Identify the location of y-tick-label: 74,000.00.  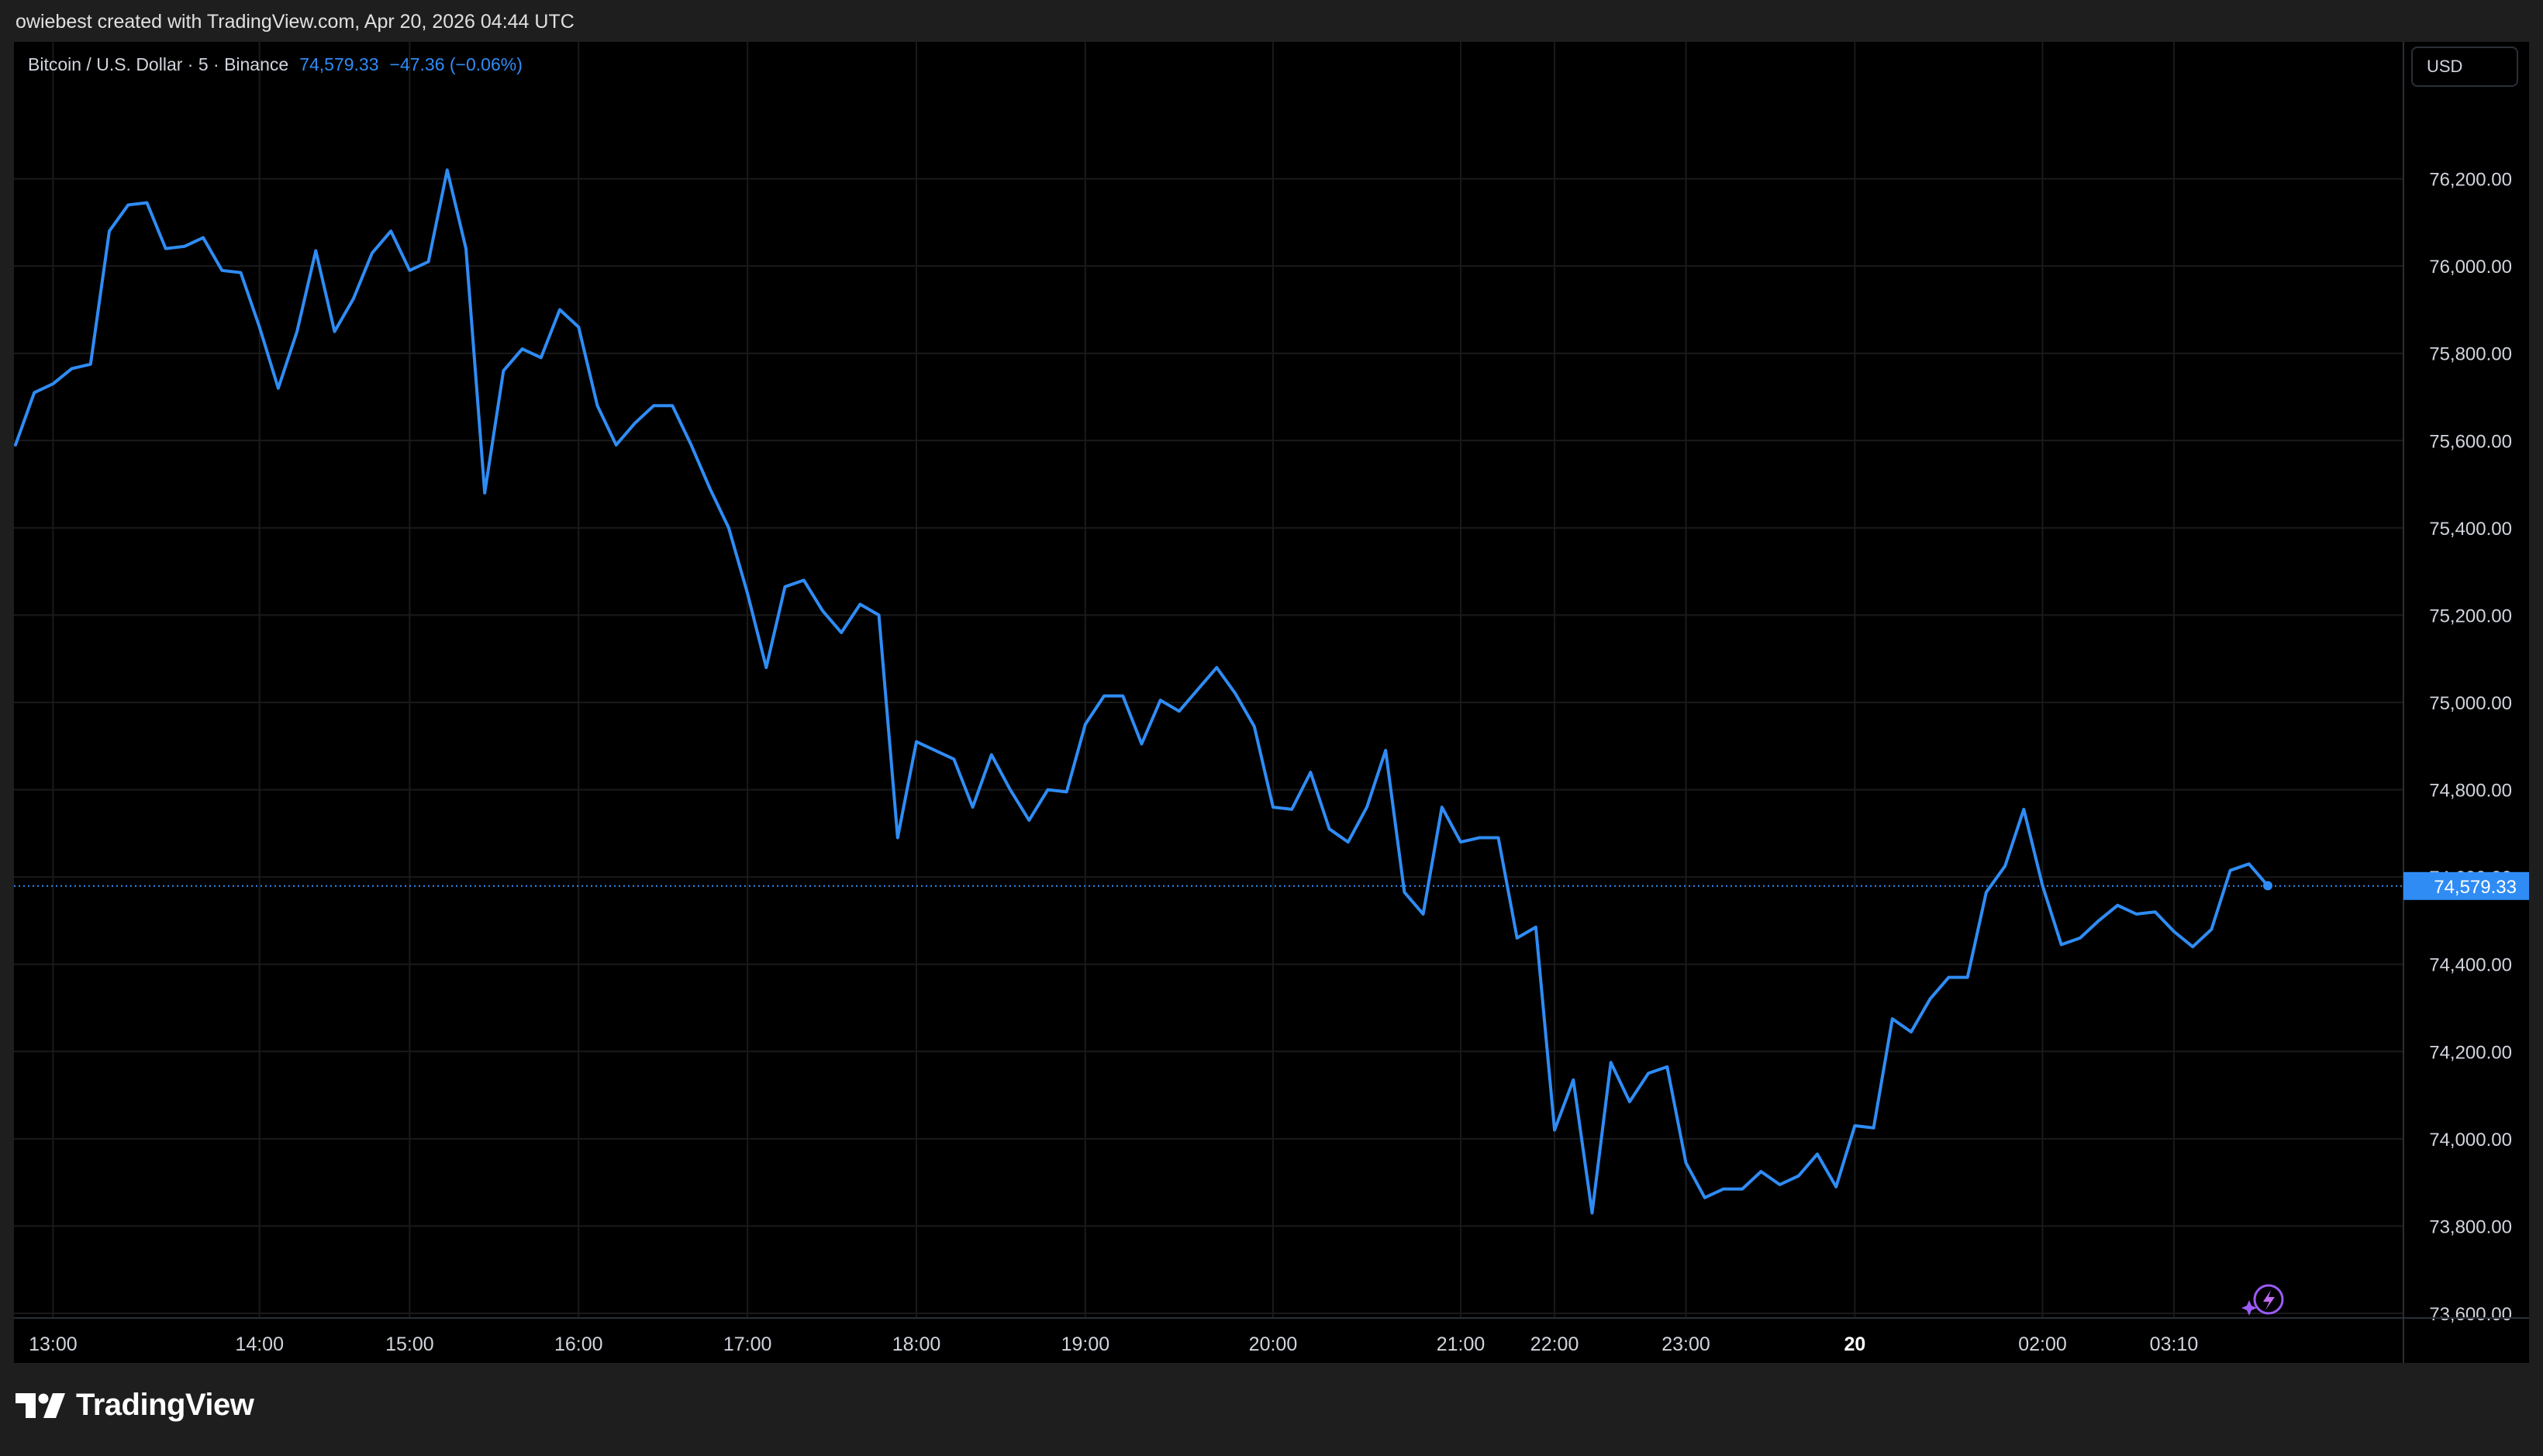
(2470, 1141).